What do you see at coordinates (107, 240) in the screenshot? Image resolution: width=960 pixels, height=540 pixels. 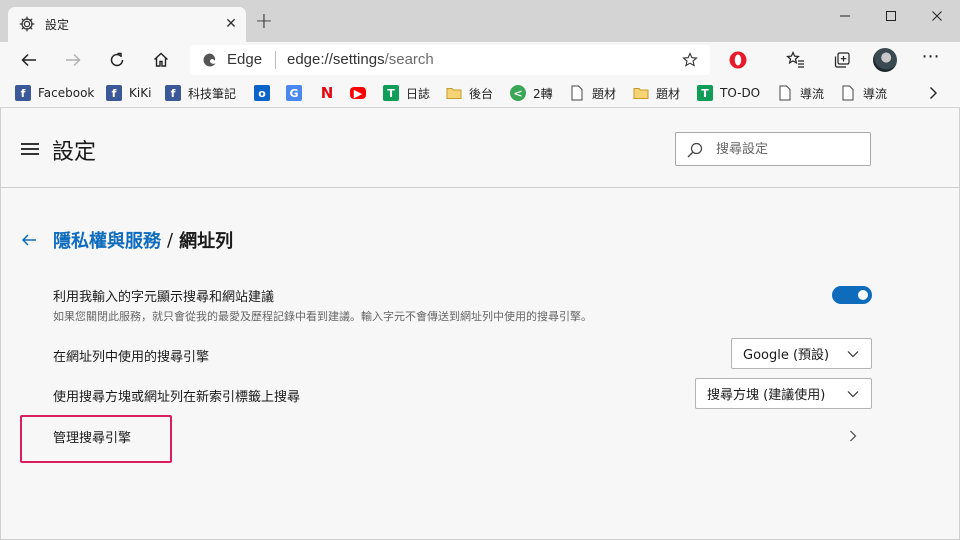 I see `breadcrumb-parent-link: 隱私權與服務` at bounding box center [107, 240].